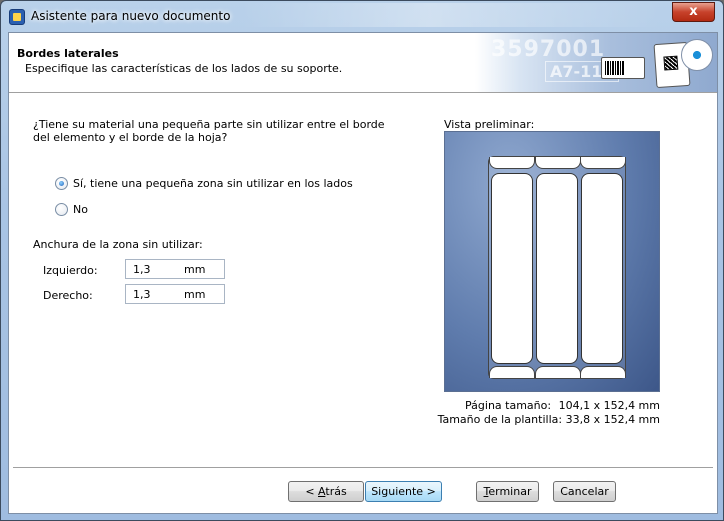 The image size is (724, 521). I want to click on step-title: Bordes laterales, so click(68, 53).